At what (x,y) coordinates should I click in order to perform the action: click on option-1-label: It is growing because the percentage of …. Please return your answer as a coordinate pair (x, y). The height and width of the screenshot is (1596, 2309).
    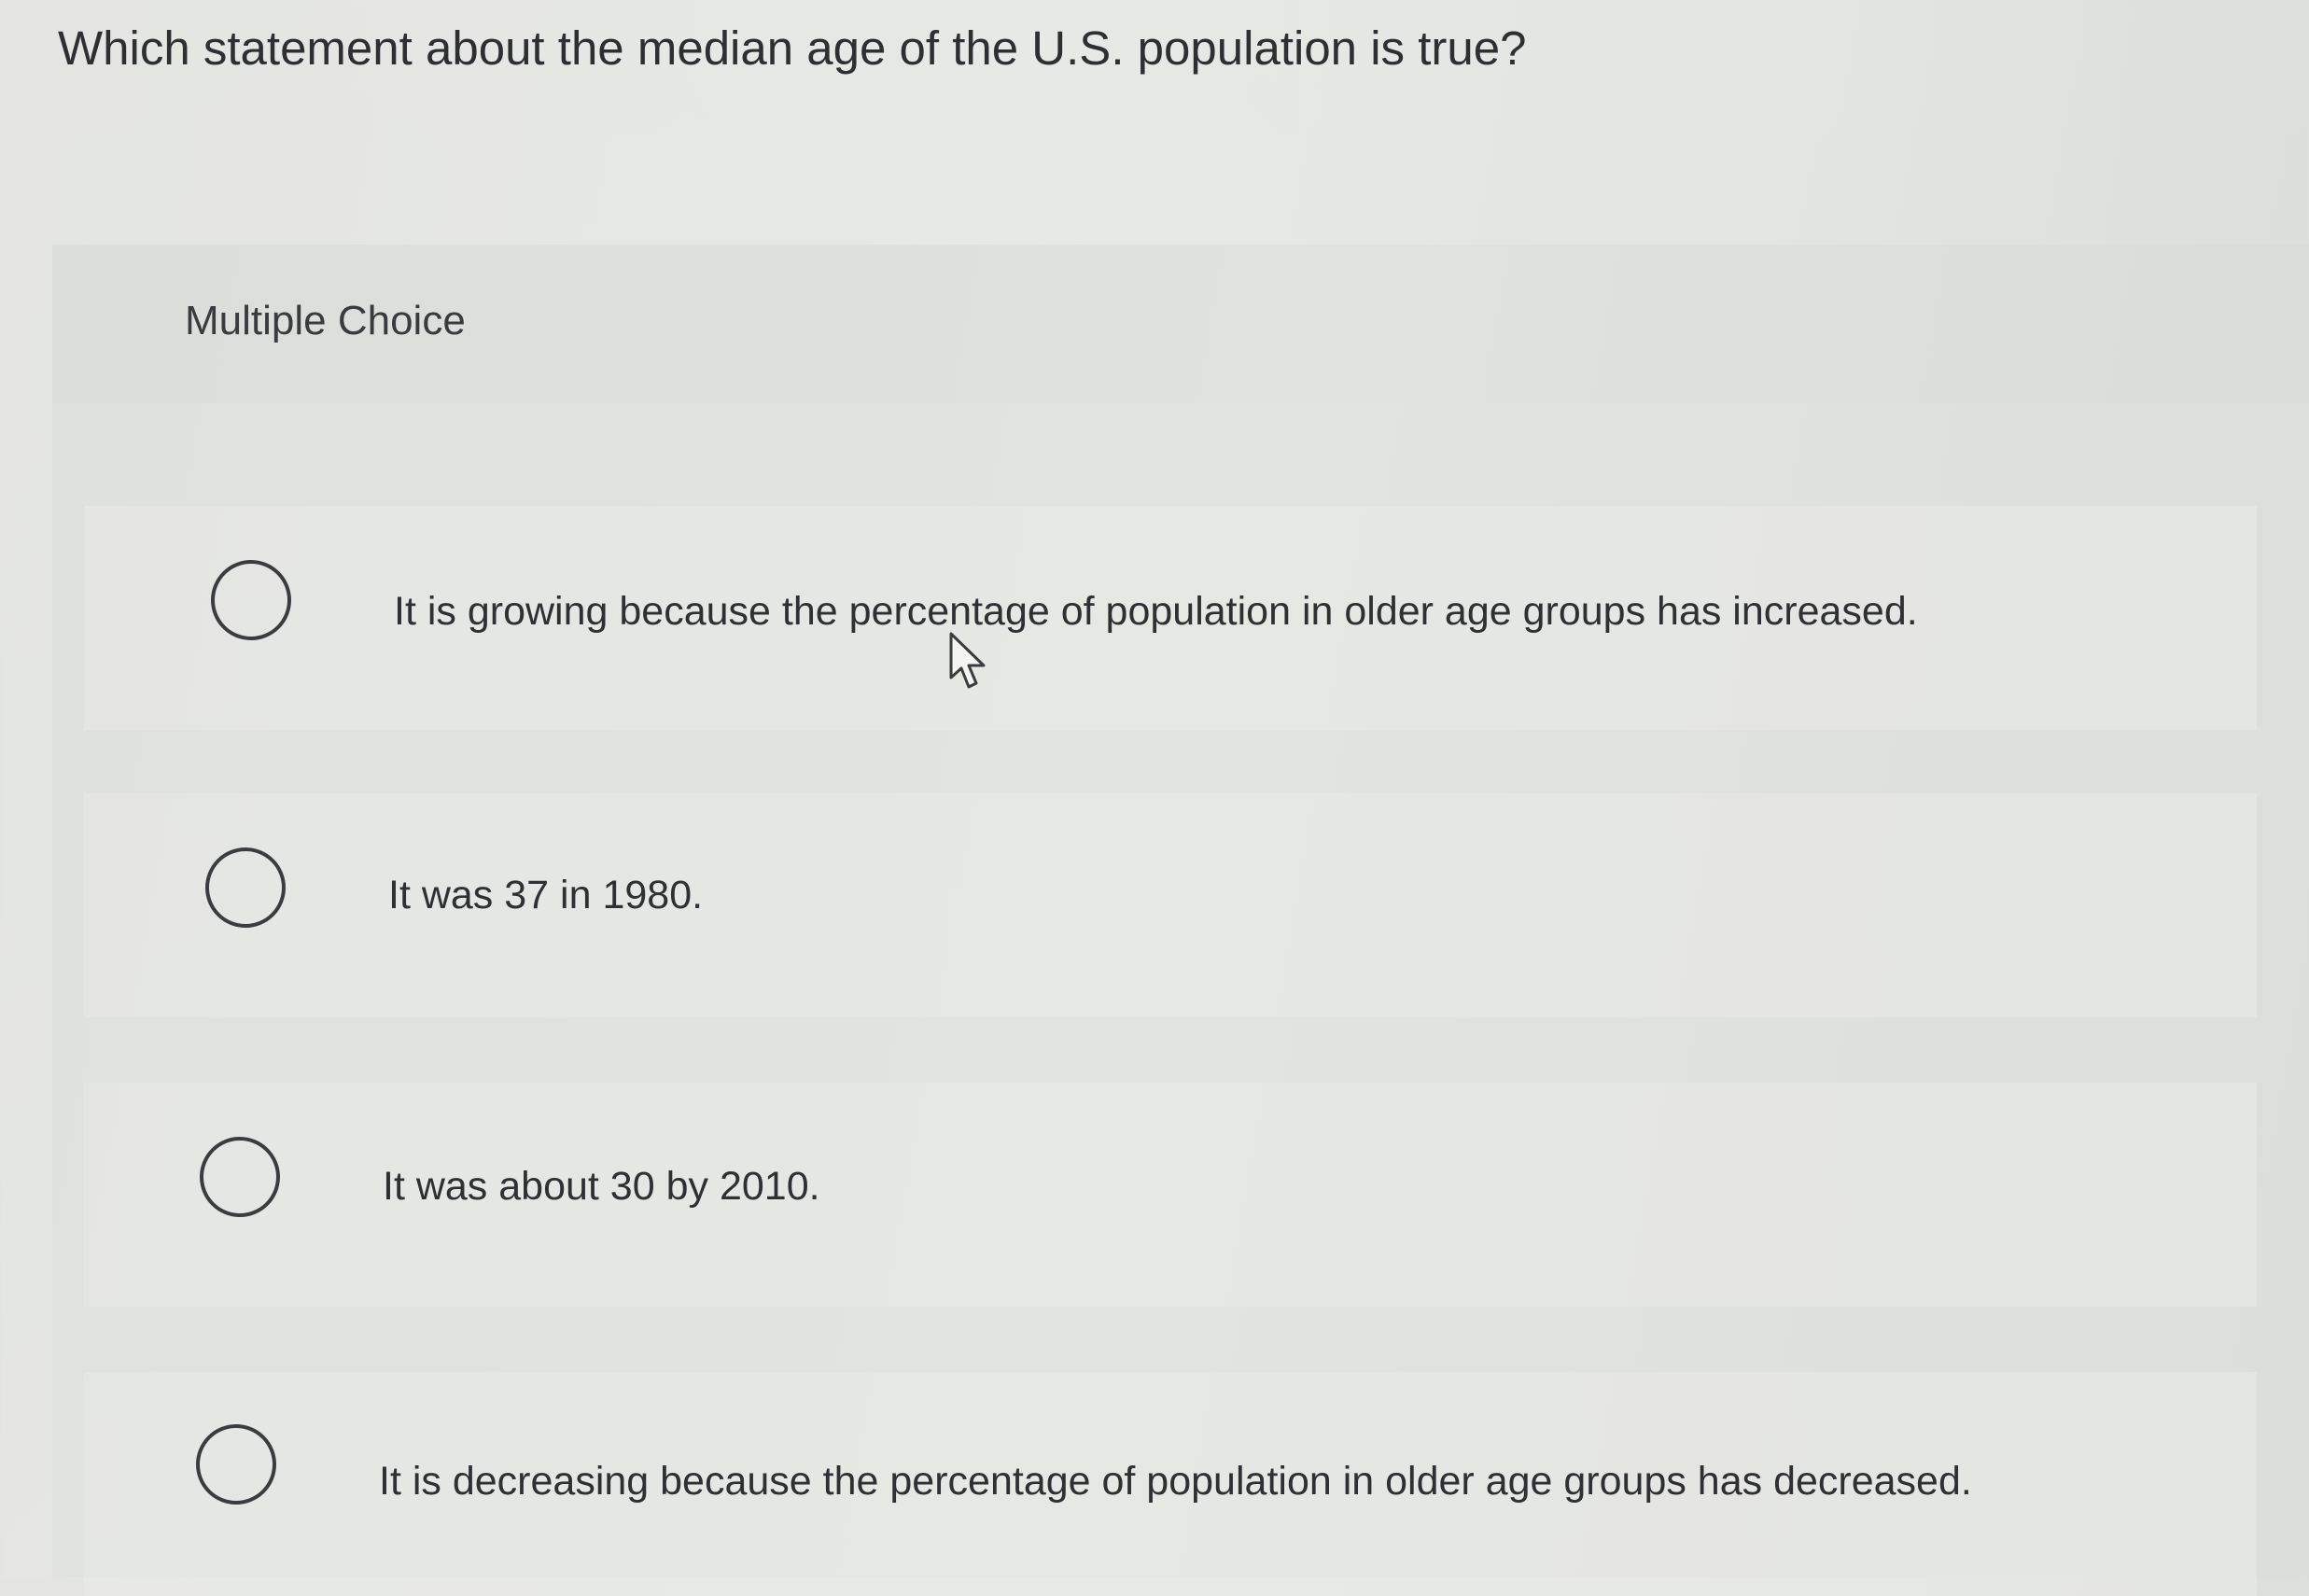
    Looking at the image, I should click on (1156, 611).